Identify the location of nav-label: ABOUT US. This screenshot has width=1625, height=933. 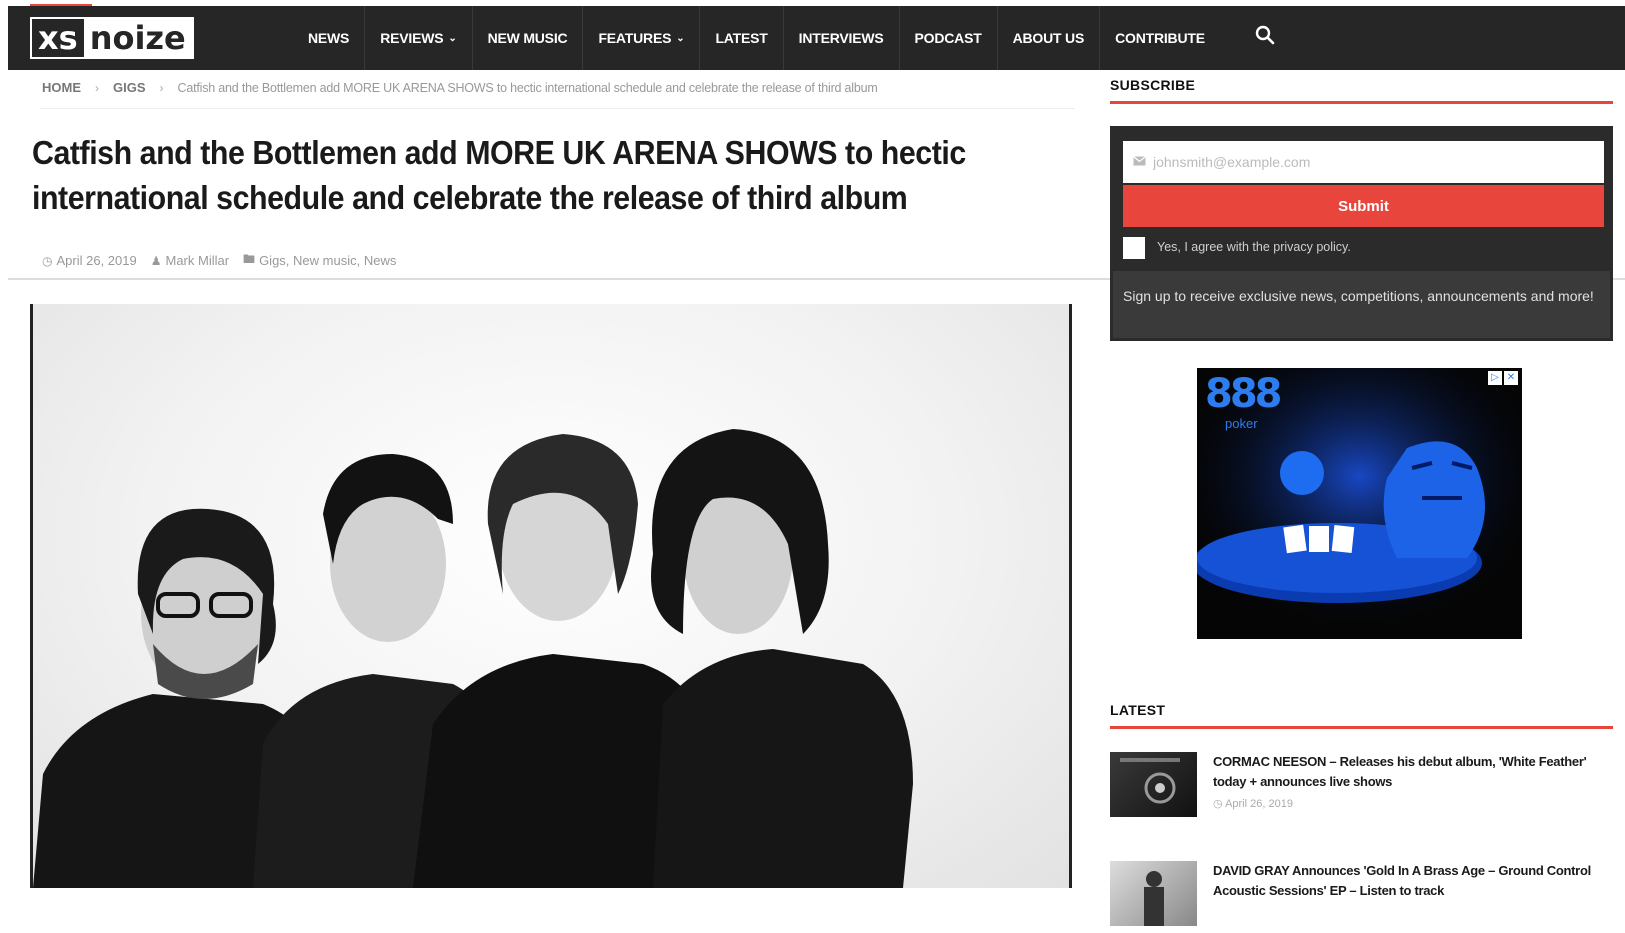
(1048, 38).